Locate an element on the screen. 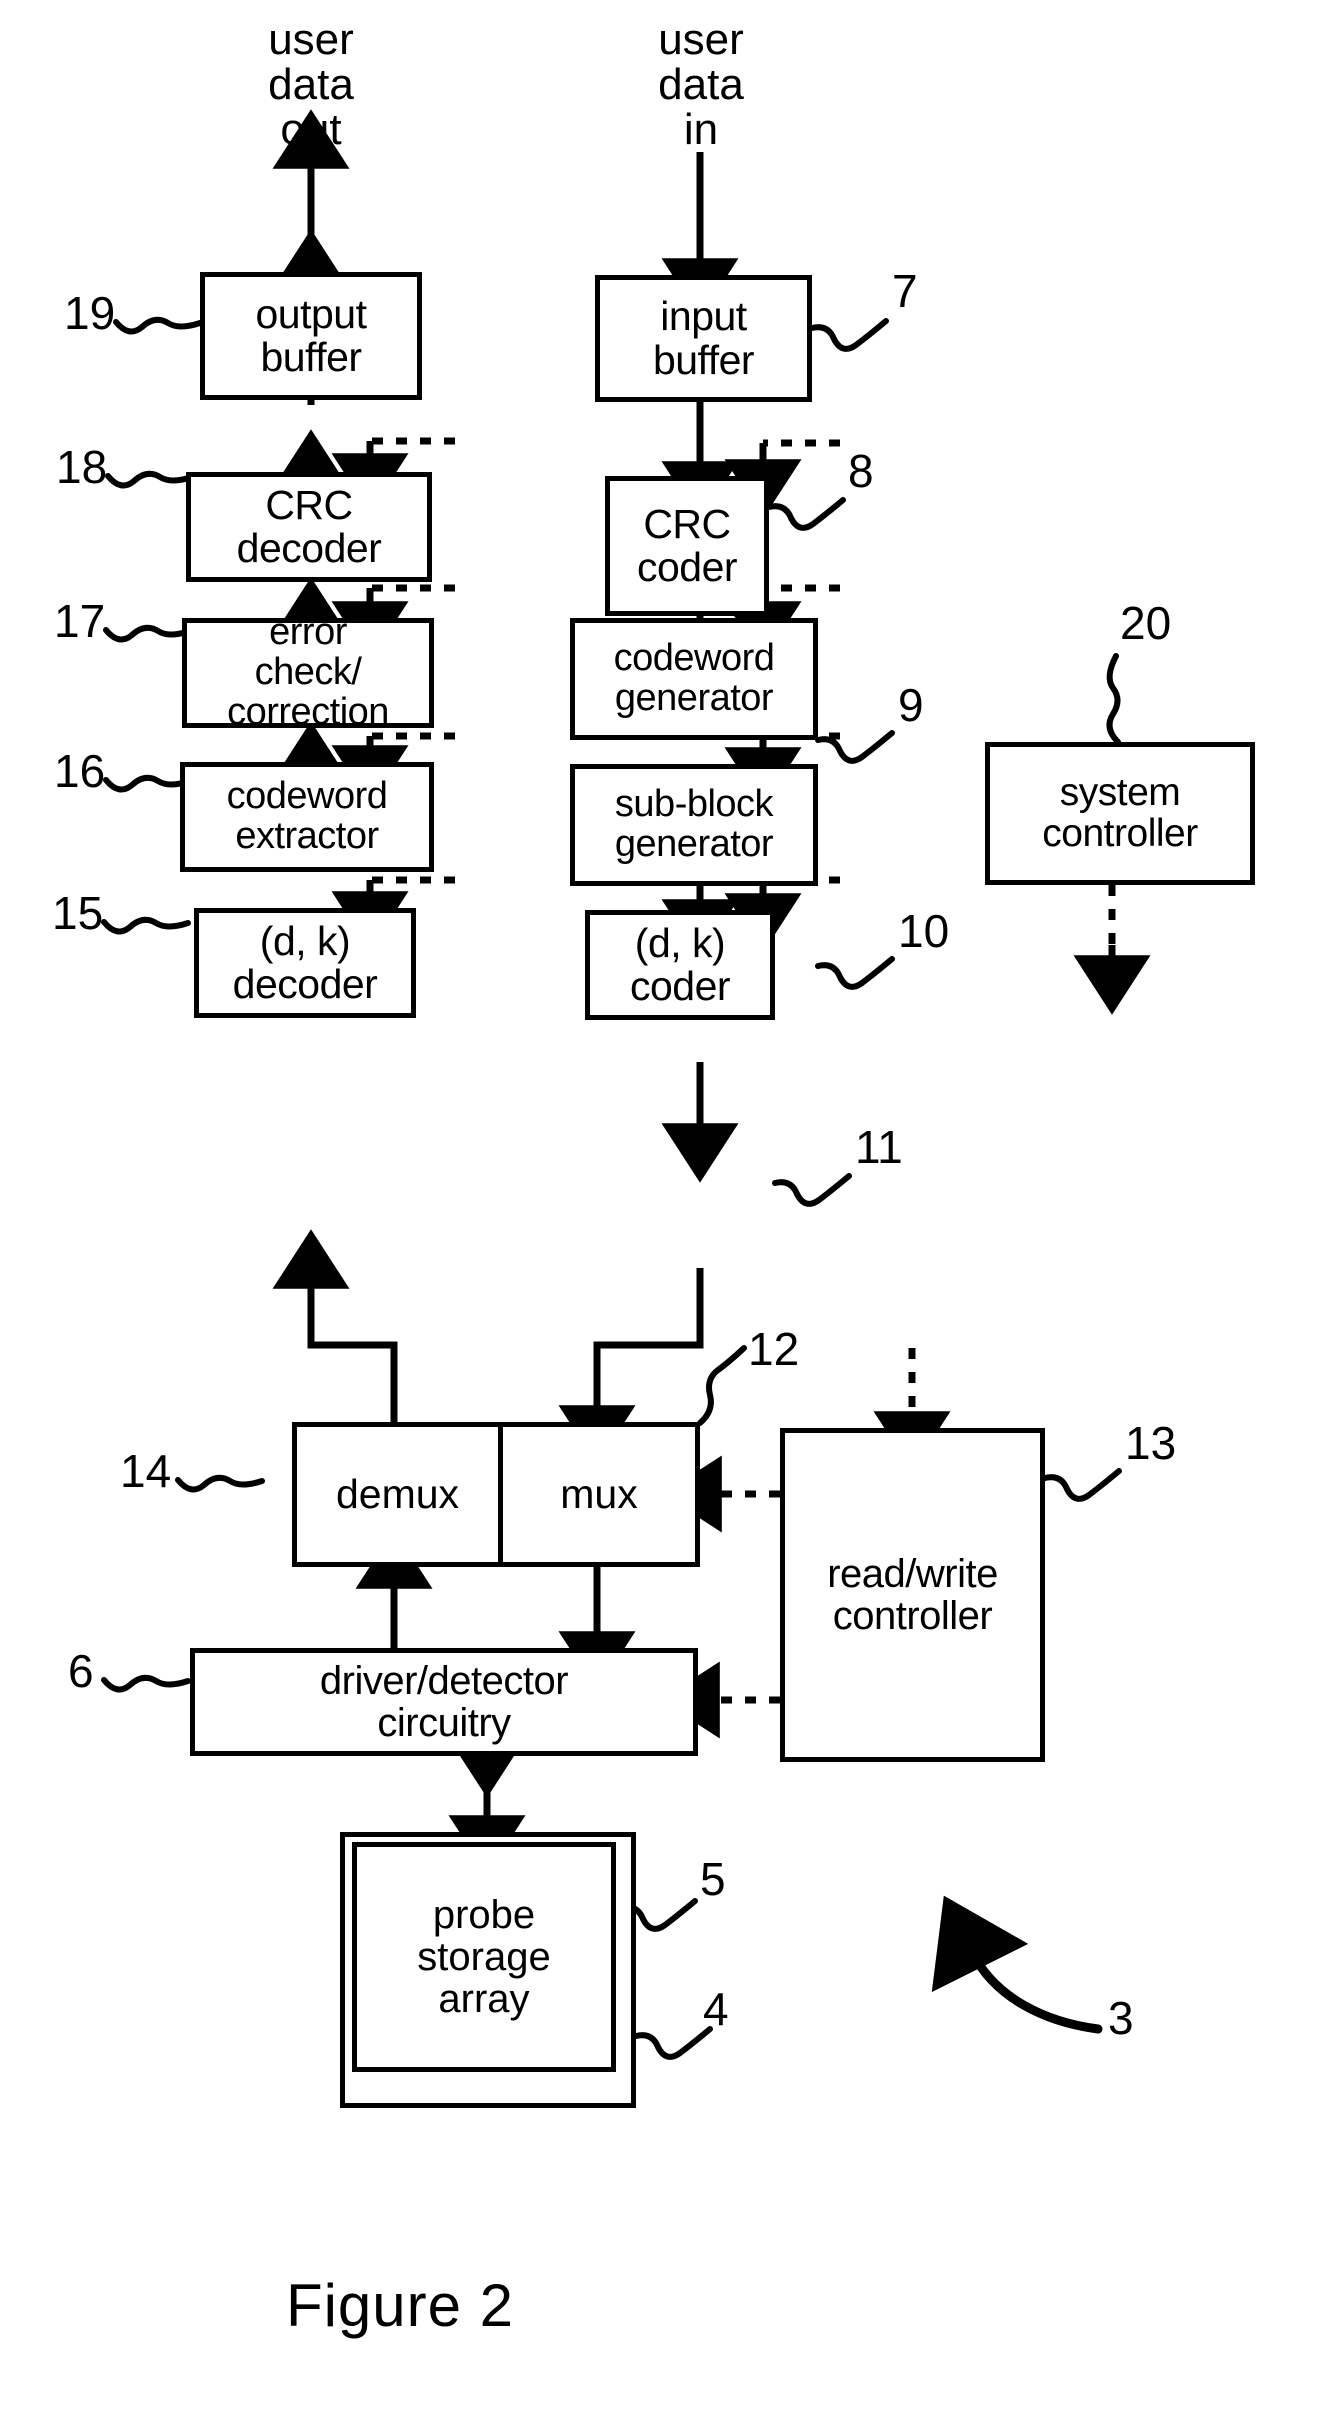 The height and width of the screenshot is (2415, 1329). ref-number-8: 8 is located at coordinates (861, 471).